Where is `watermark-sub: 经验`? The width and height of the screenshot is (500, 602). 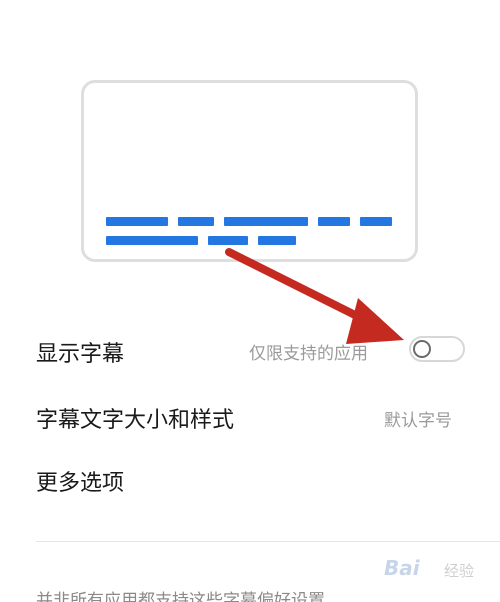 watermark-sub: 经验 is located at coordinates (459, 571).